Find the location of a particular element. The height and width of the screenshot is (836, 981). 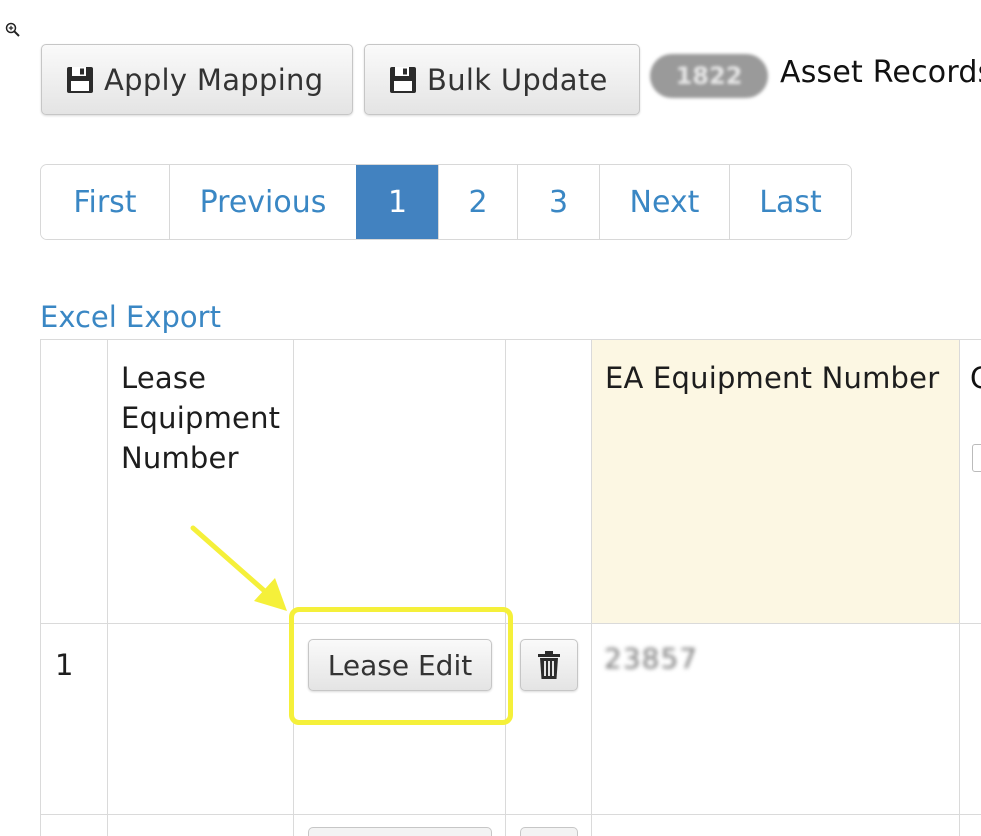

table-row is located at coordinates (510, 825).